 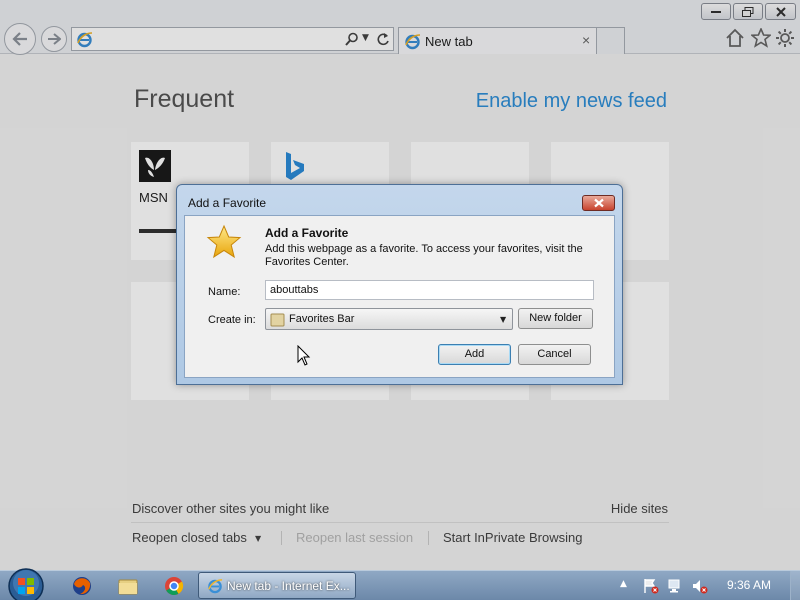 I want to click on dialog-close-button, so click(x=598, y=203).